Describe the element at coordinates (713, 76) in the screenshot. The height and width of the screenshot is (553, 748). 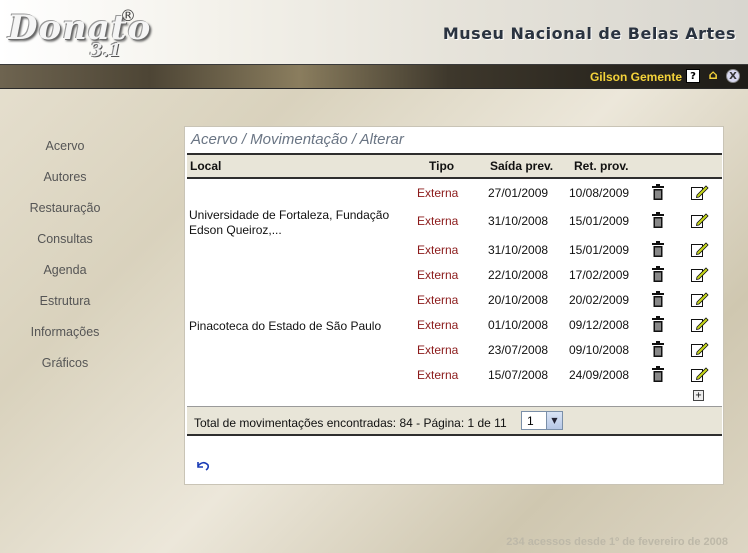
I see `home-icon: ⌂` at that location.